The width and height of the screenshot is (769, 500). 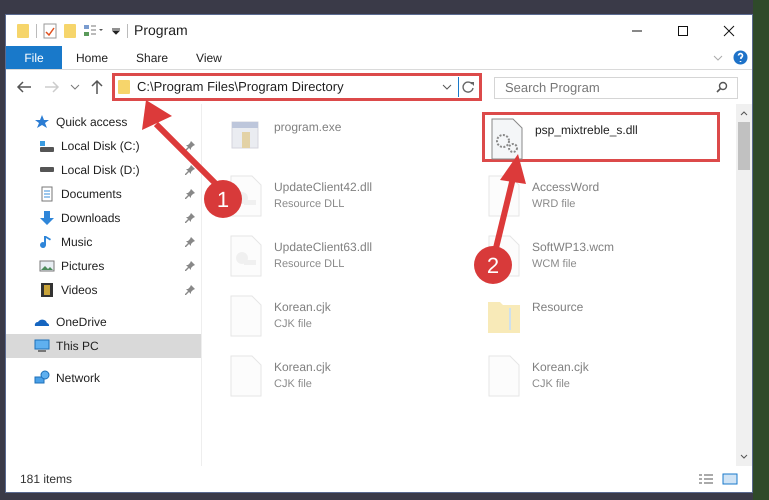 What do you see at coordinates (47, 218) in the screenshot?
I see `down-arrow-icon` at bounding box center [47, 218].